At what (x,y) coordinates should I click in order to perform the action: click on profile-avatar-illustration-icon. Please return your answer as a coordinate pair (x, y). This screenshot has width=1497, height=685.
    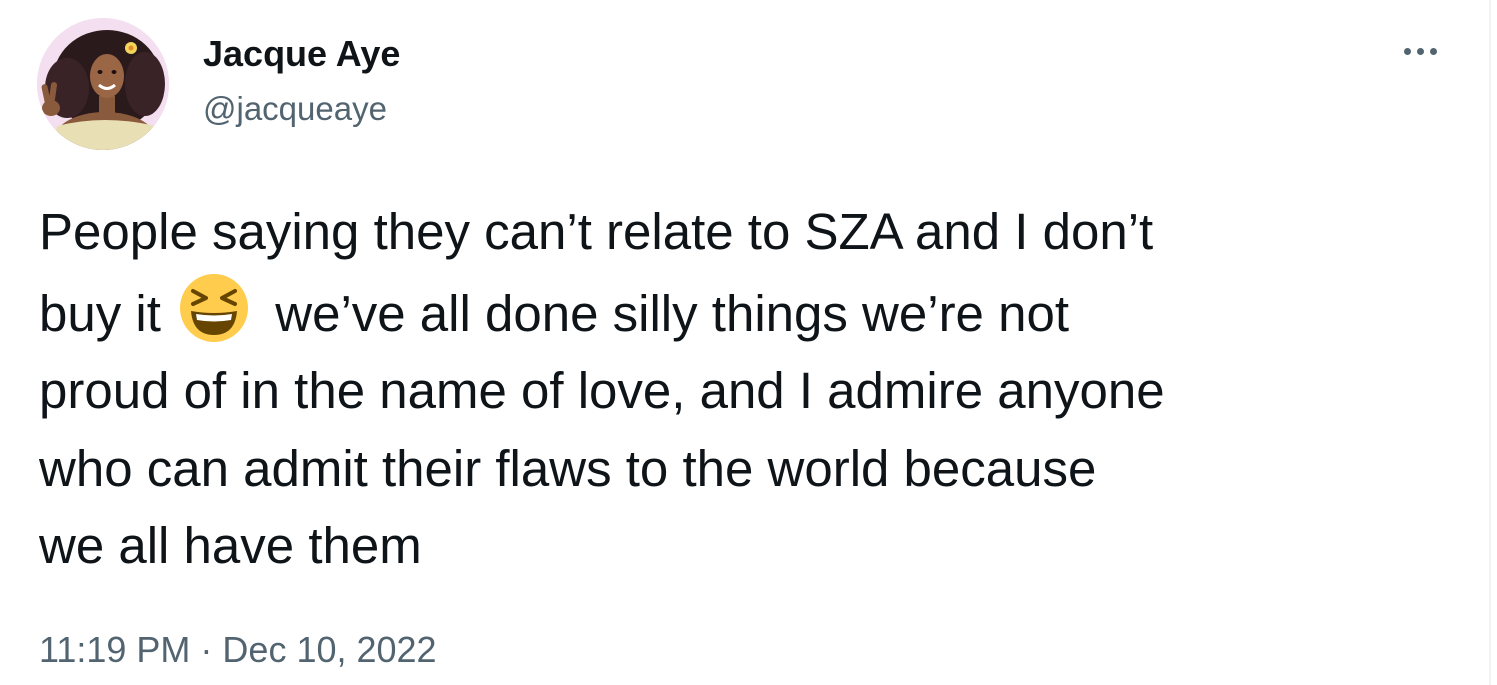
    Looking at the image, I should click on (103, 84).